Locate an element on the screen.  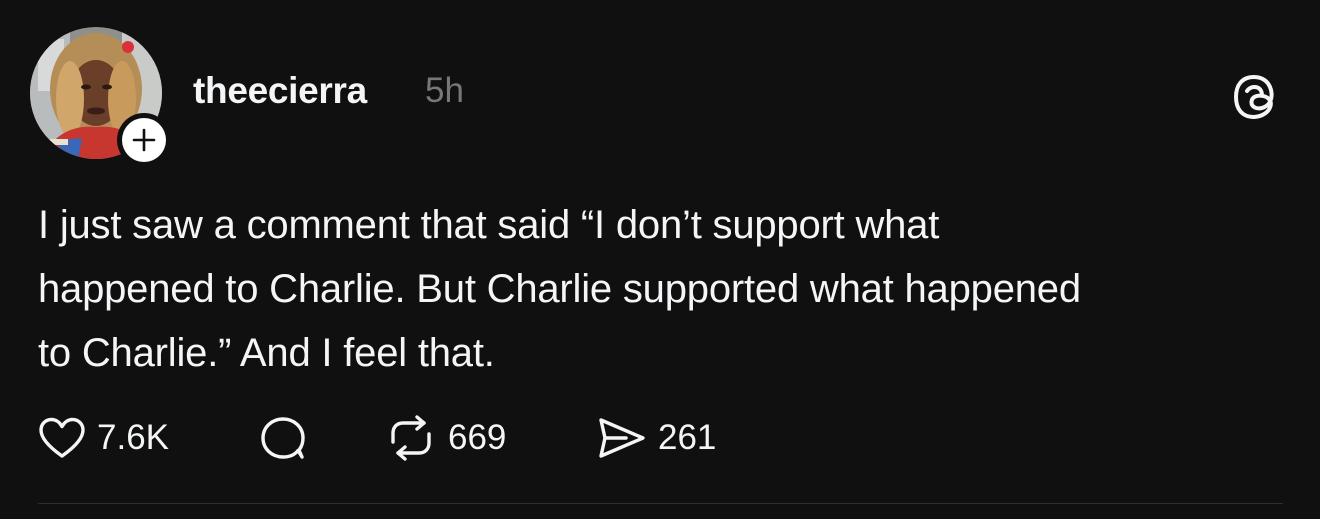
share-count: 261 is located at coordinates (687, 437).